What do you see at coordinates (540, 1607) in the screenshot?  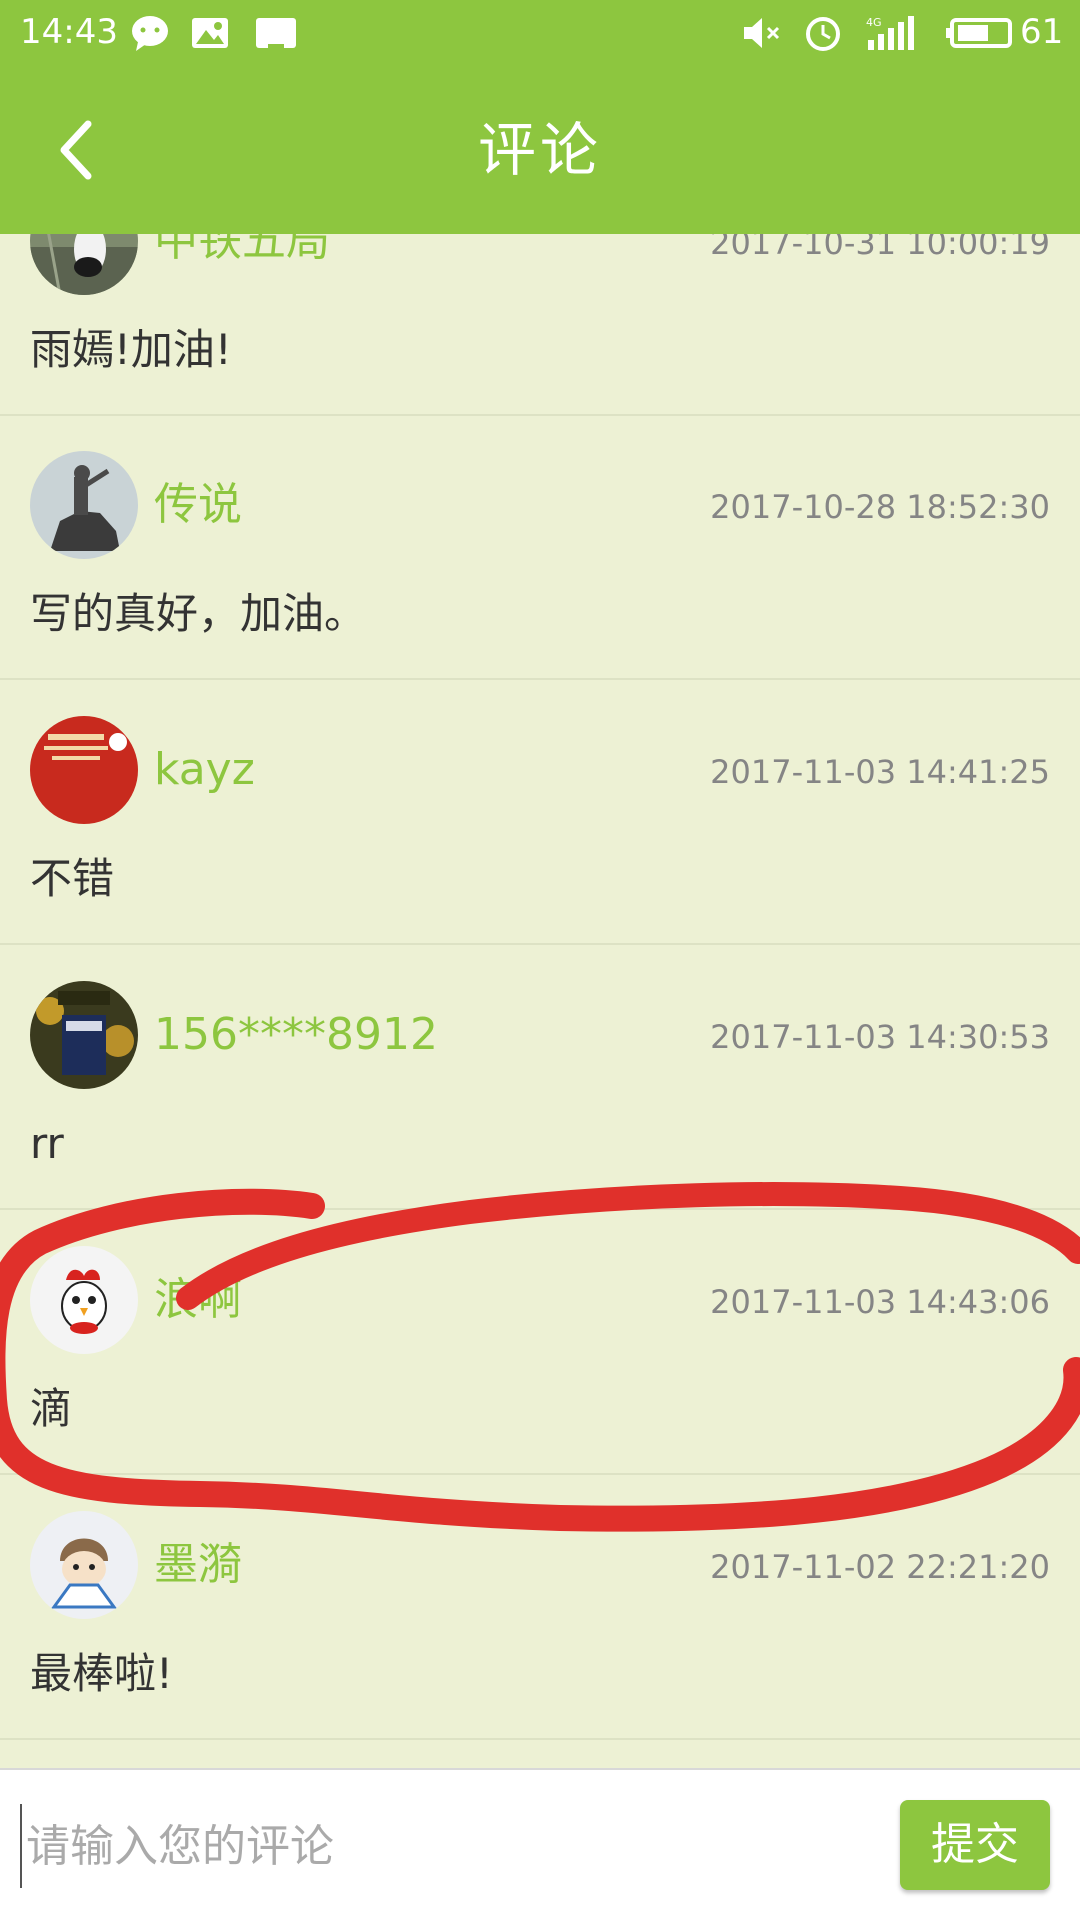 I see `comment-item: 墨漪 2017-11-02 22:21:20 最棒啦!` at bounding box center [540, 1607].